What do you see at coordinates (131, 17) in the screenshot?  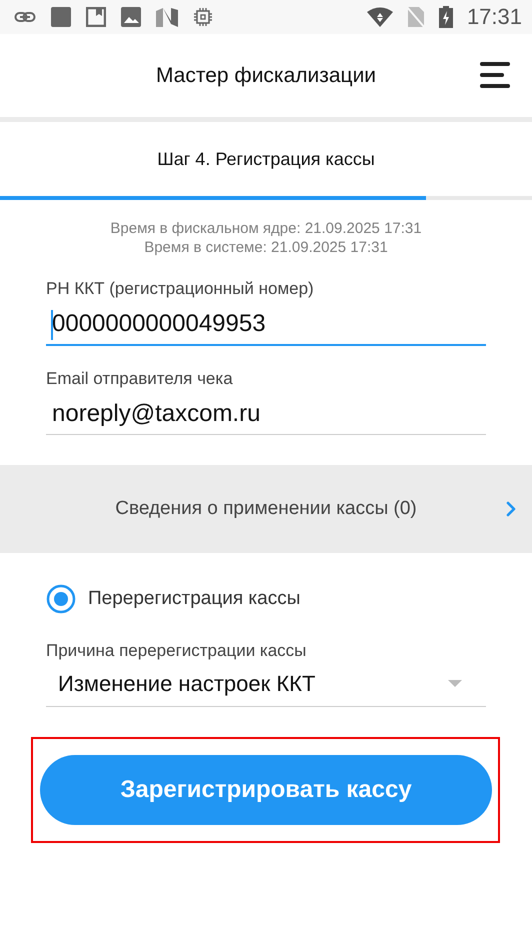 I see `image-icon` at bounding box center [131, 17].